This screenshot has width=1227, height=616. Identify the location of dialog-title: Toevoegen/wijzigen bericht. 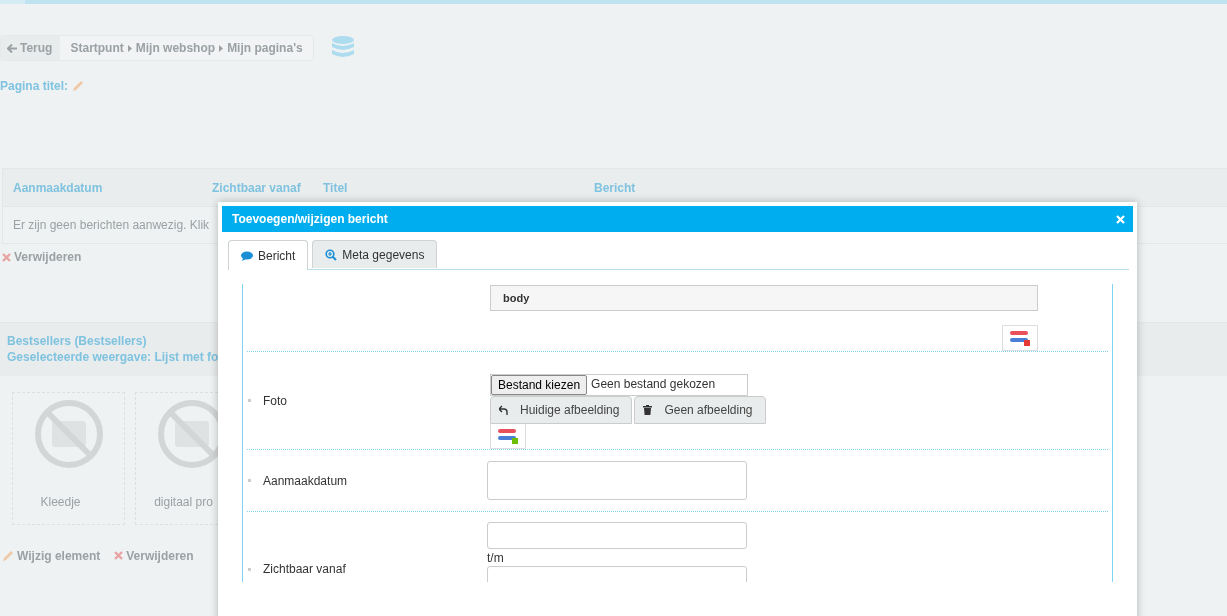
(310, 219).